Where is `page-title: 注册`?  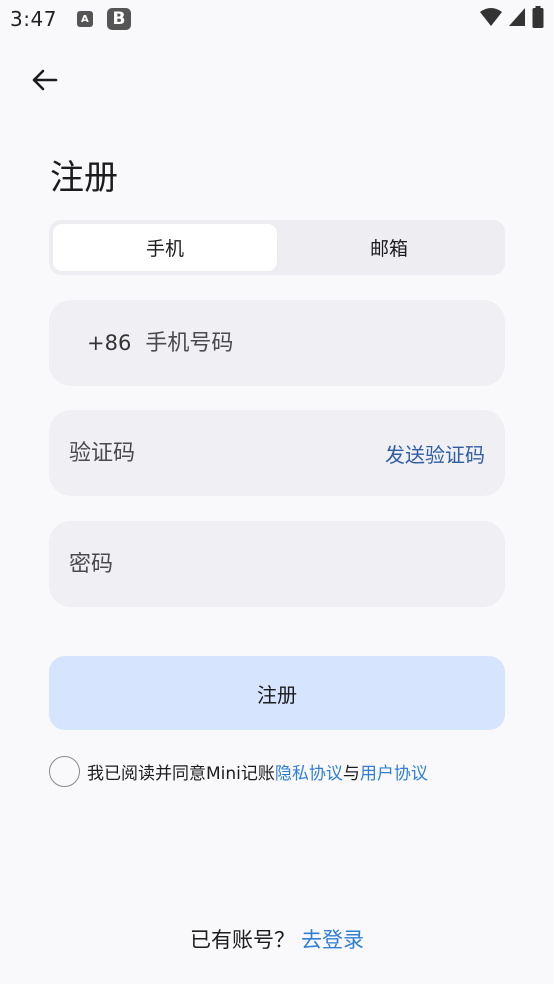
page-title: 注册 is located at coordinates (84, 178).